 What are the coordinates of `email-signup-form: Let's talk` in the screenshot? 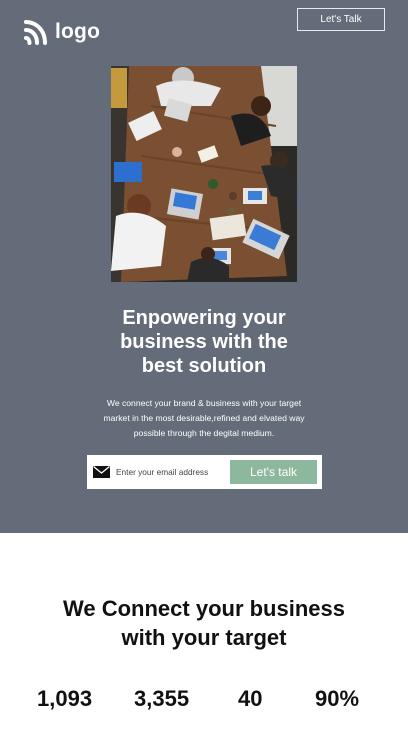 It's located at (204, 472).